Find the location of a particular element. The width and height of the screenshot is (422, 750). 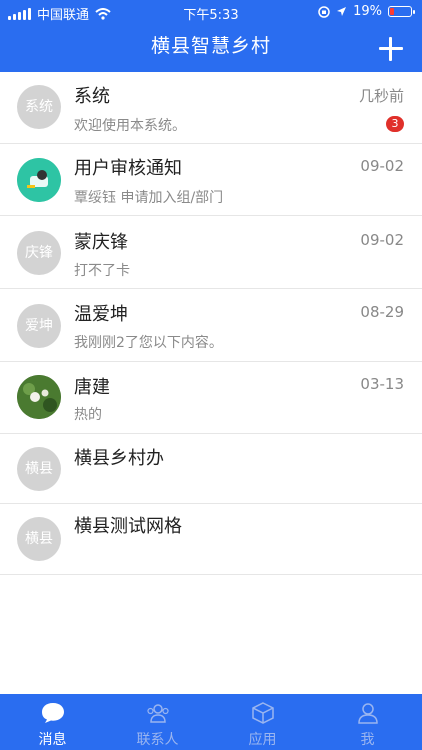

list-item: 系统 系统 几秒前 欢迎使用本系统。 3 is located at coordinates (211, 108).